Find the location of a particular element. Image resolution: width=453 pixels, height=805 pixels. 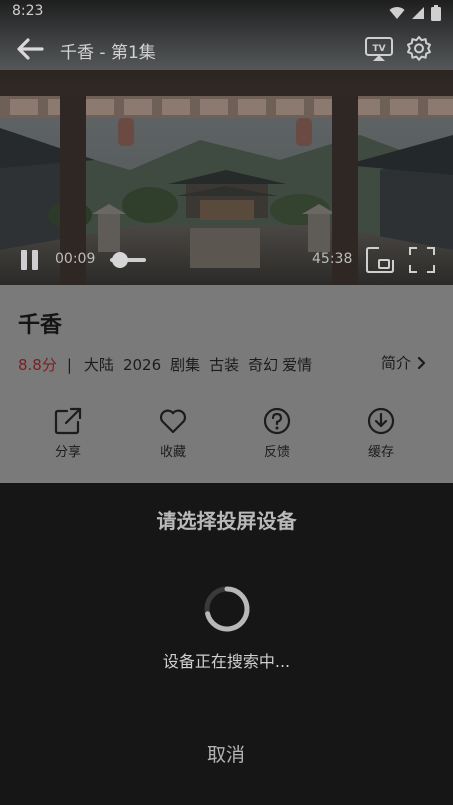

pip-icon is located at coordinates (380, 260).